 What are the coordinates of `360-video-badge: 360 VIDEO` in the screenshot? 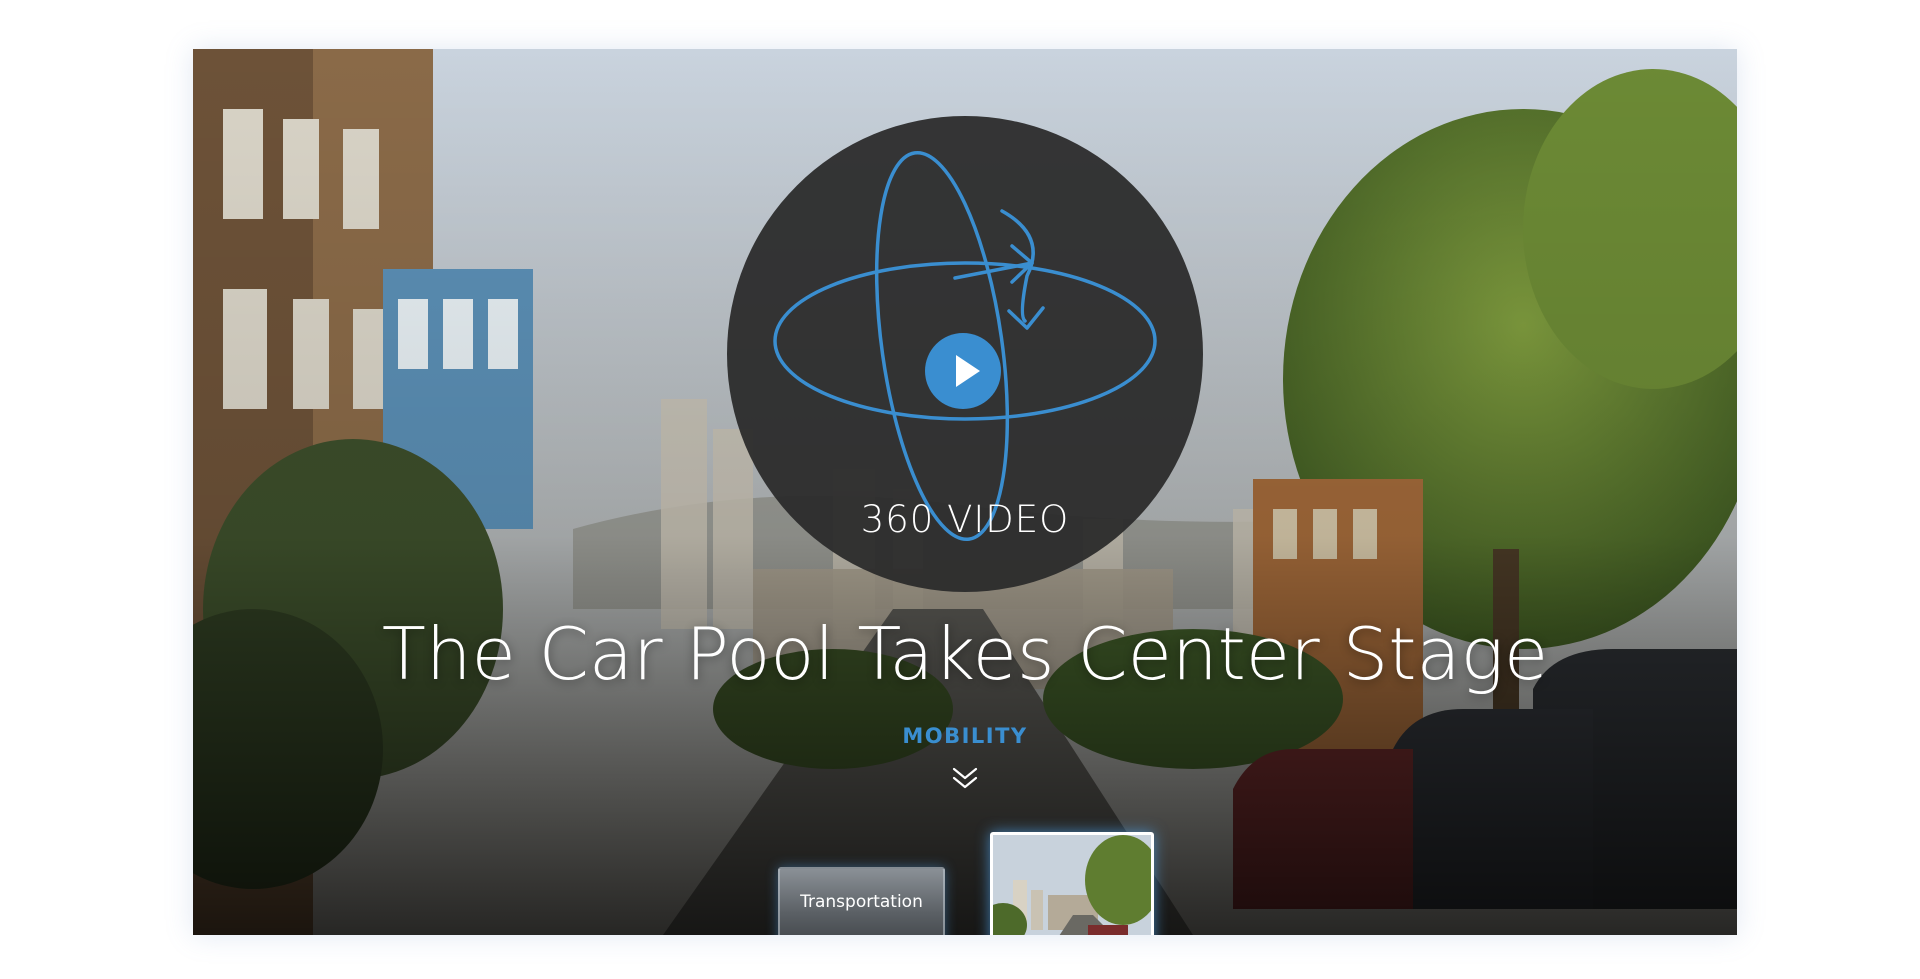 It's located at (965, 354).